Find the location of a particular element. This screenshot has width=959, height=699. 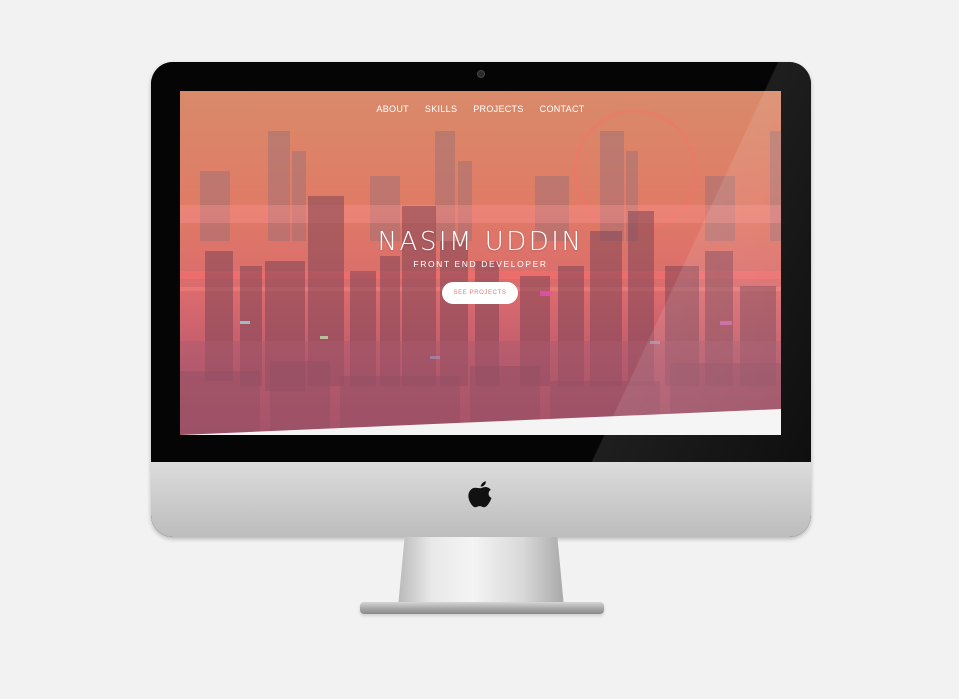

camera-icon is located at coordinates (481, 74).